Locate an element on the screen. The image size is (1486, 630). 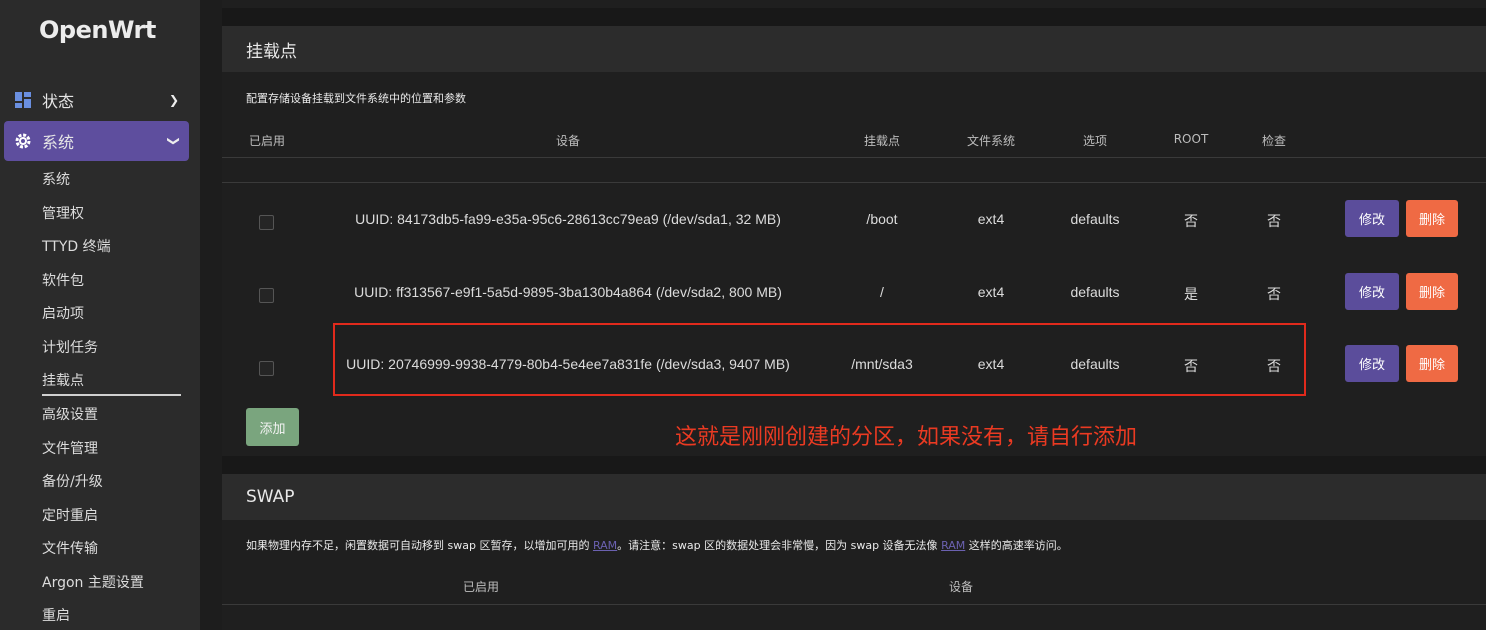
header-filesystem: 文件系统 is located at coordinates (991, 141).